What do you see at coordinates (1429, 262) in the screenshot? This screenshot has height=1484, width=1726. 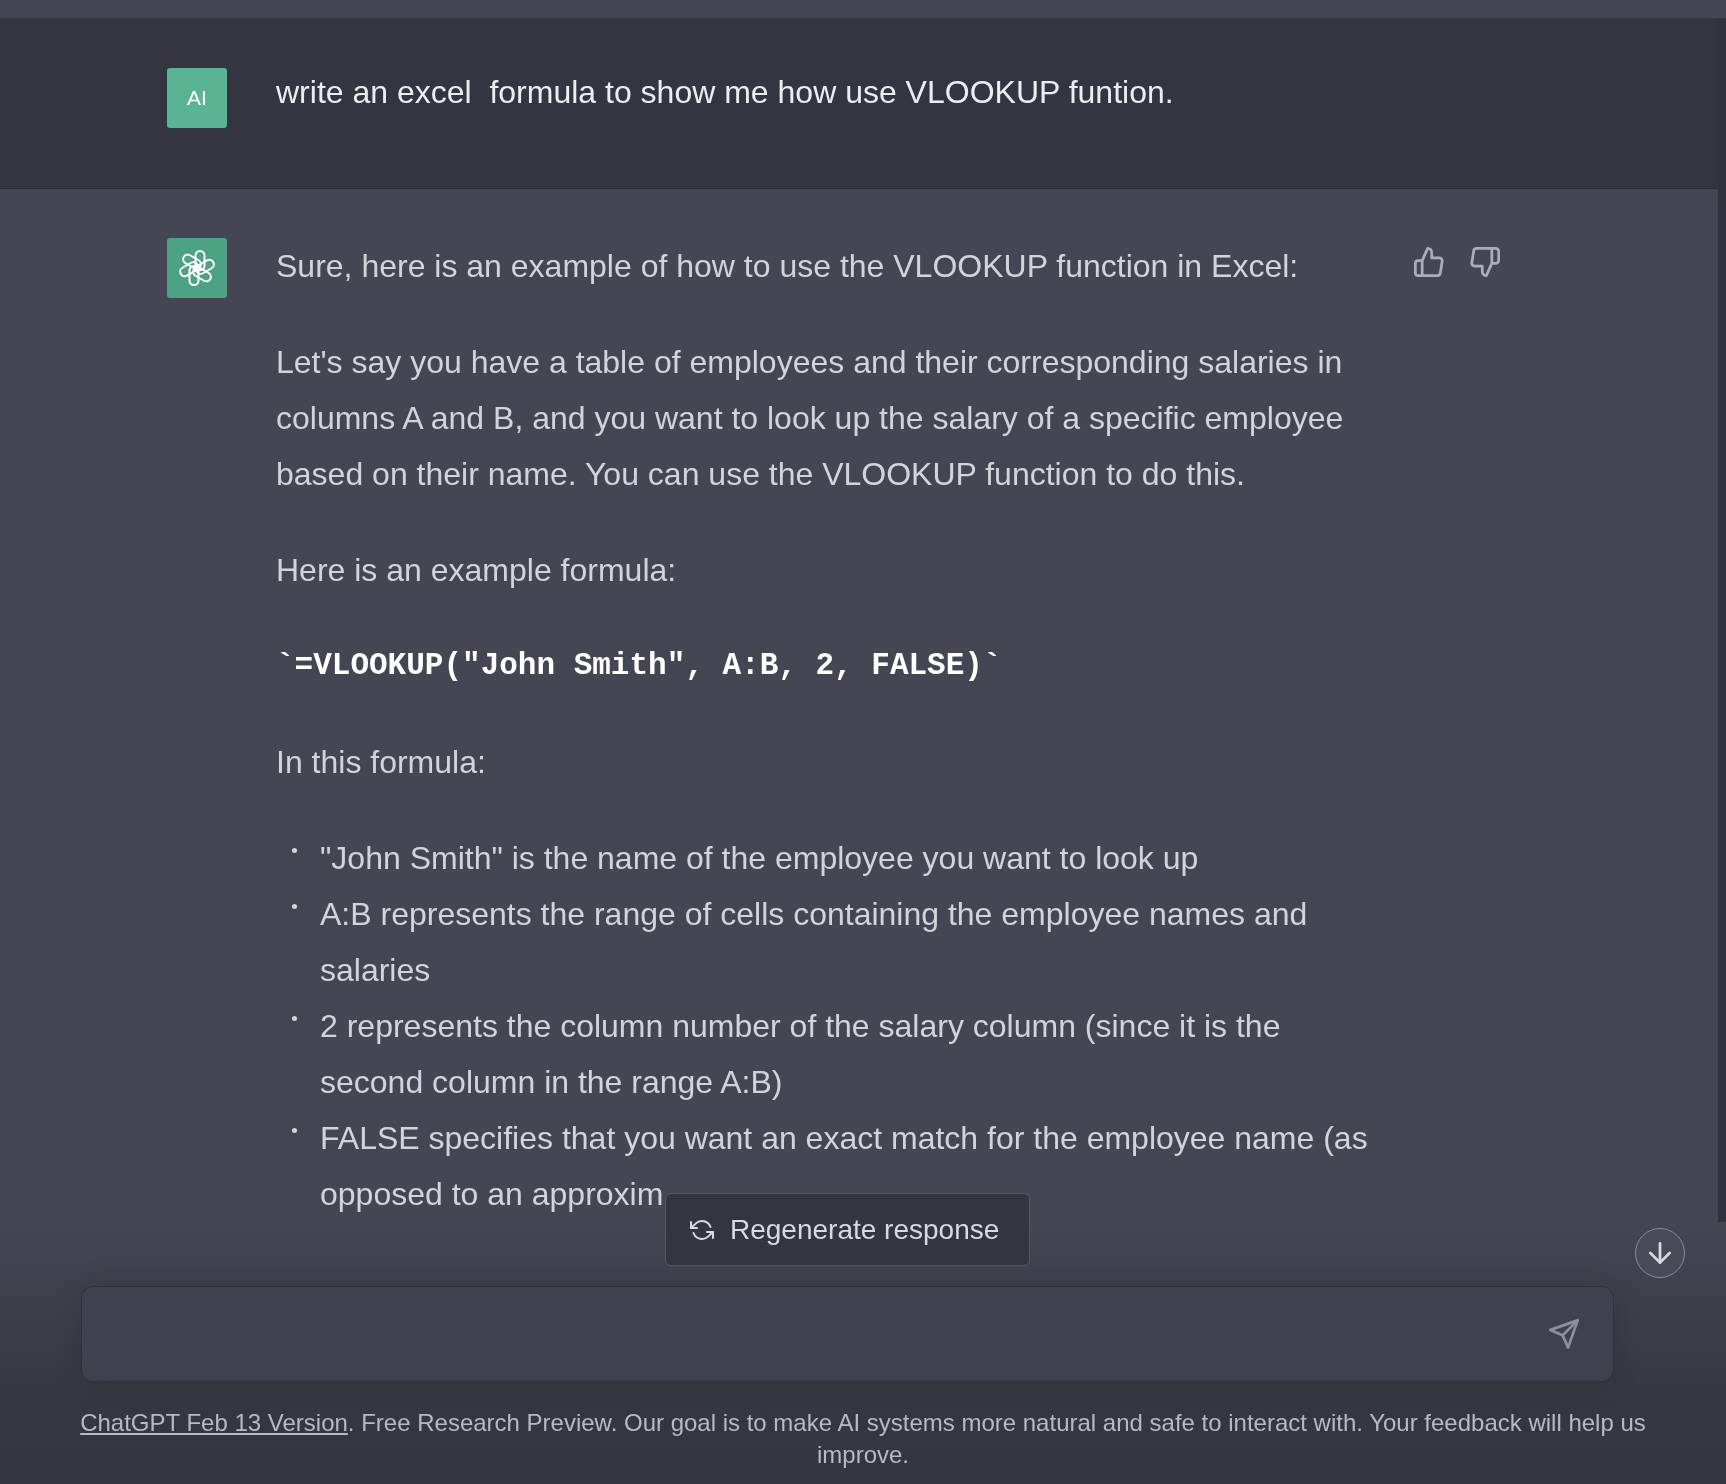 I see `thumbs-up-icon` at bounding box center [1429, 262].